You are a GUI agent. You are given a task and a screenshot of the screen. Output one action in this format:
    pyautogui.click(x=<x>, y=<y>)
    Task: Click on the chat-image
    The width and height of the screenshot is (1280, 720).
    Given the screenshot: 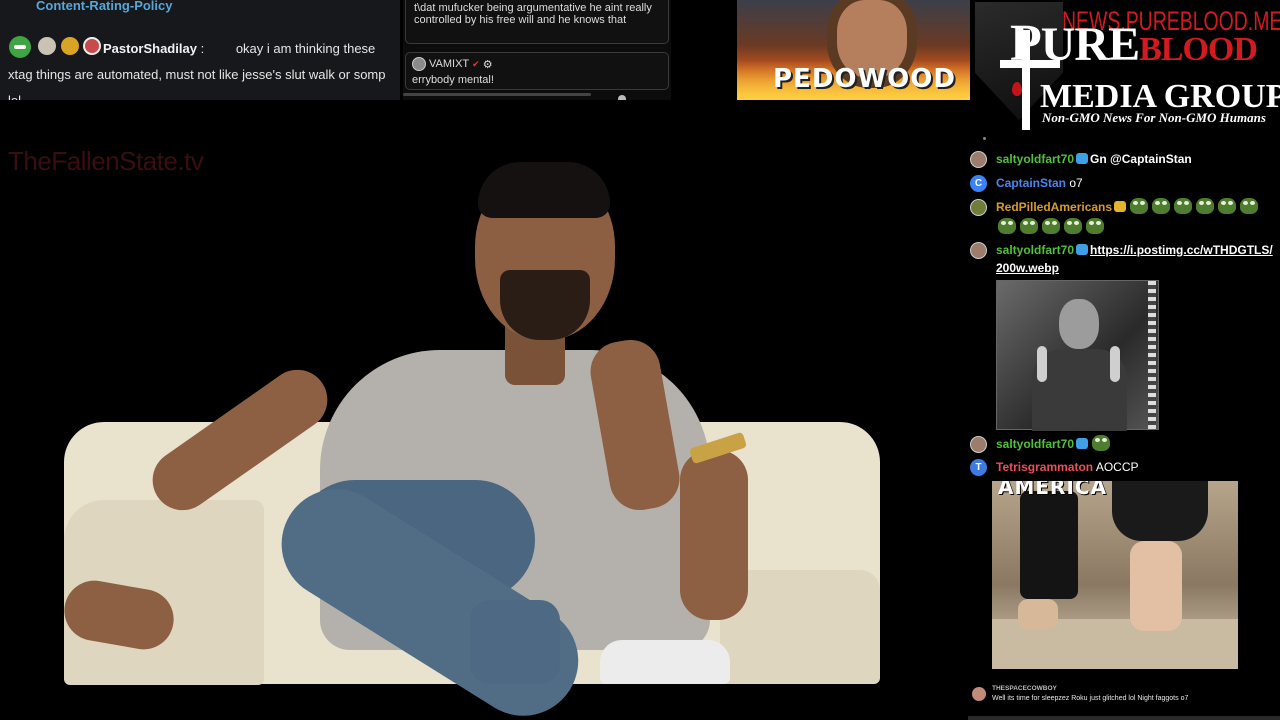 What is the action you would take?
    pyautogui.click(x=1077, y=355)
    